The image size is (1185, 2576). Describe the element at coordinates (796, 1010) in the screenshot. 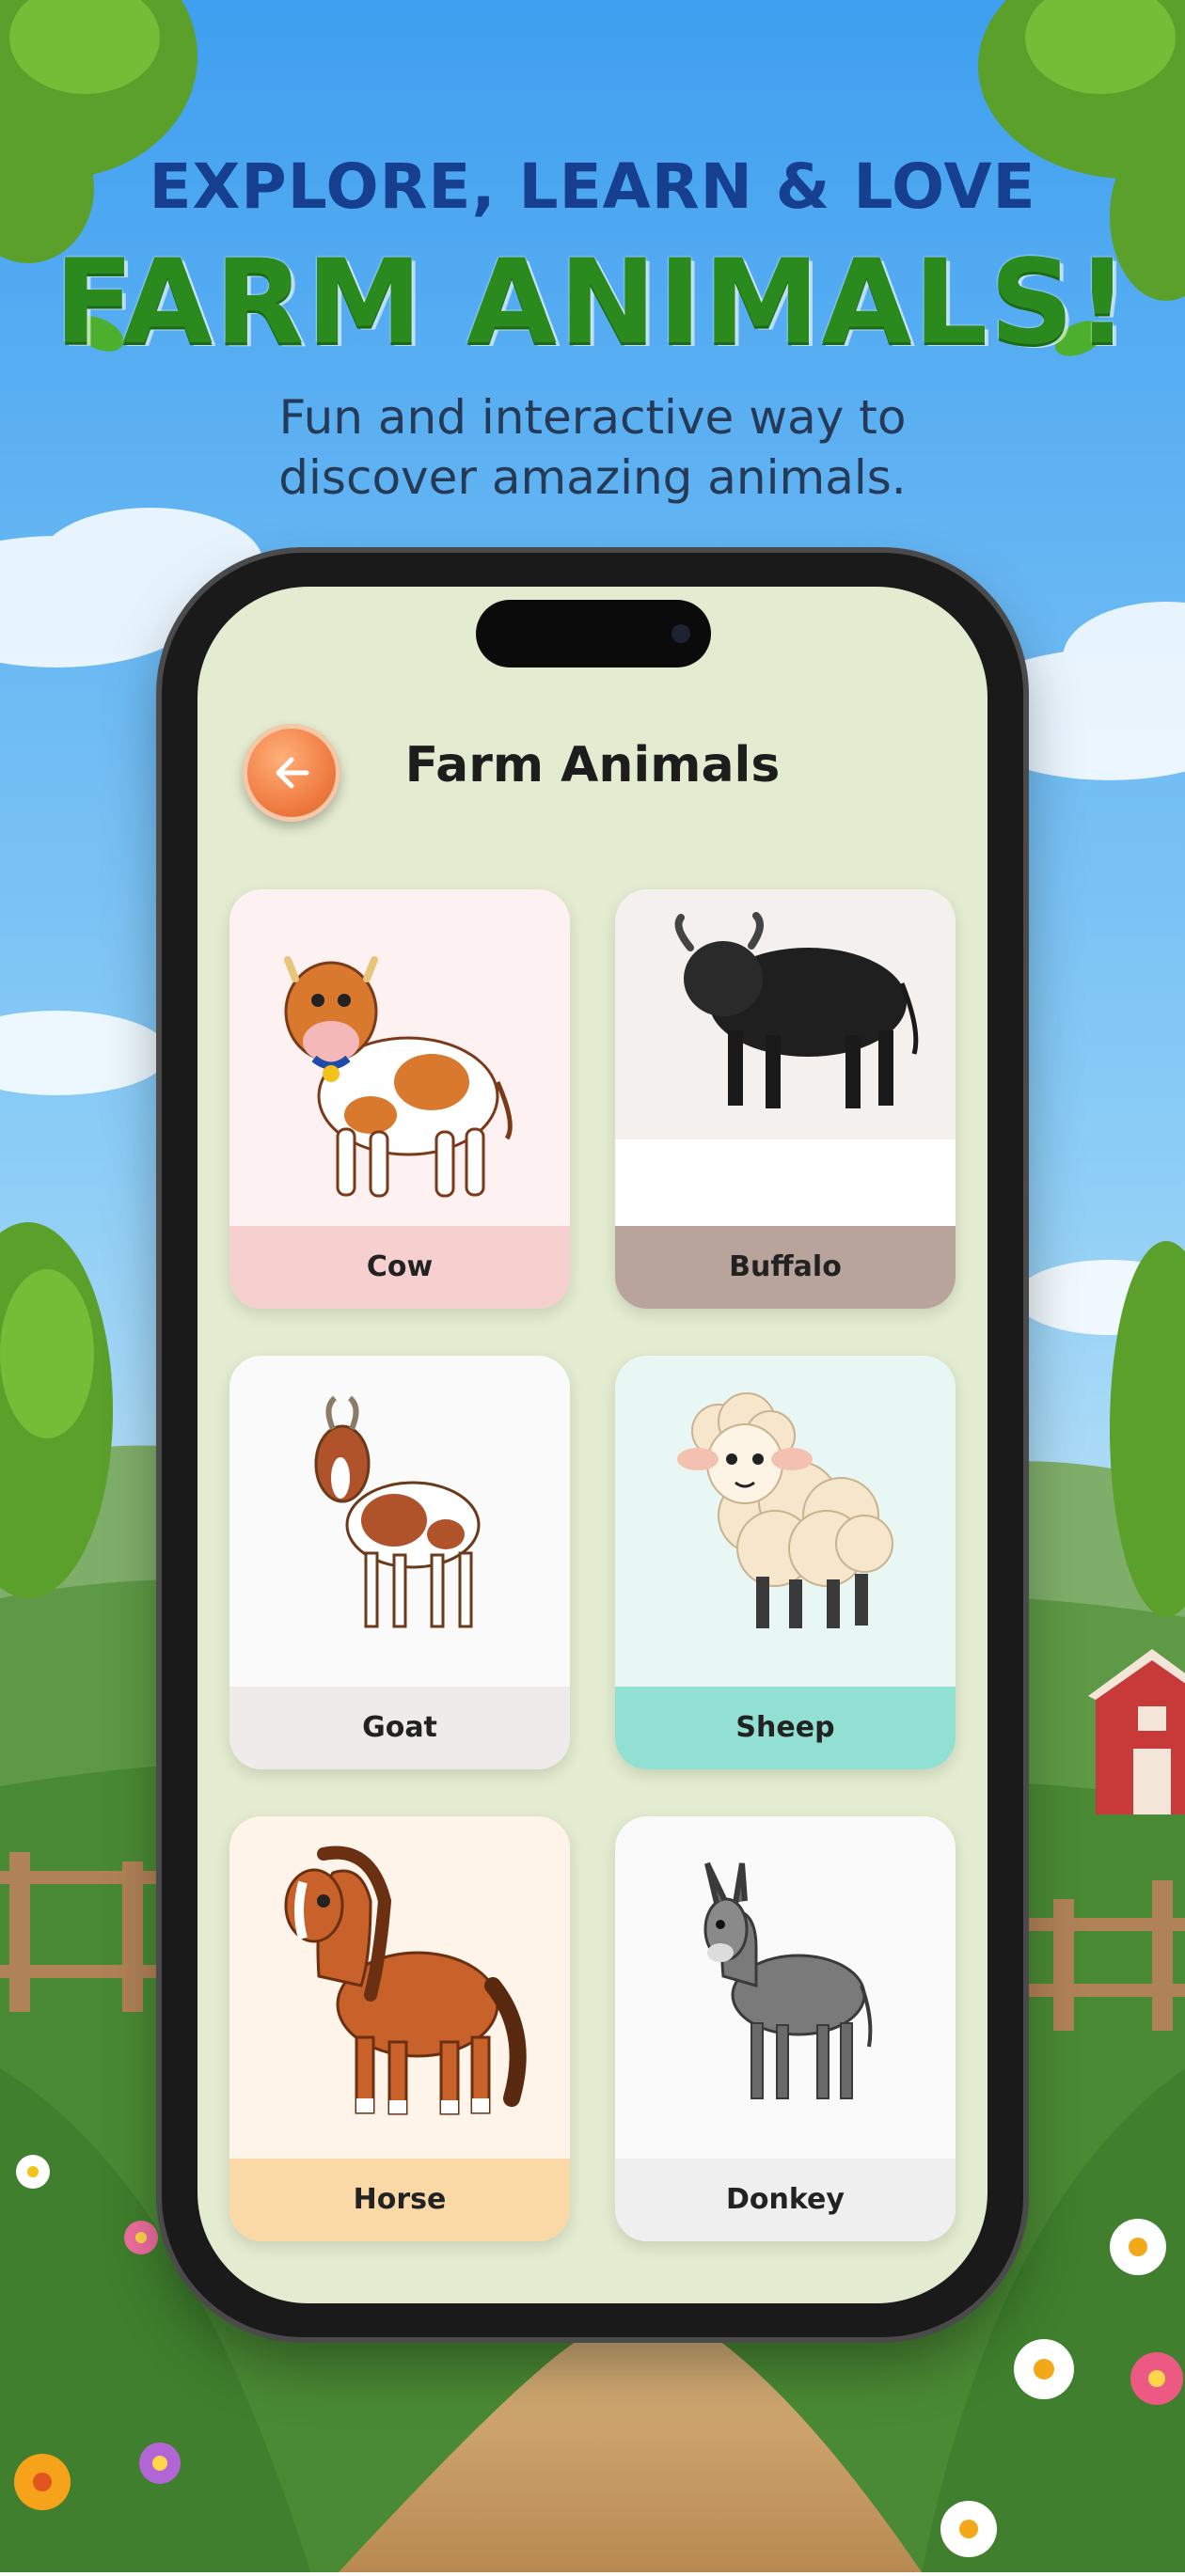

I see `buffalo-image` at that location.